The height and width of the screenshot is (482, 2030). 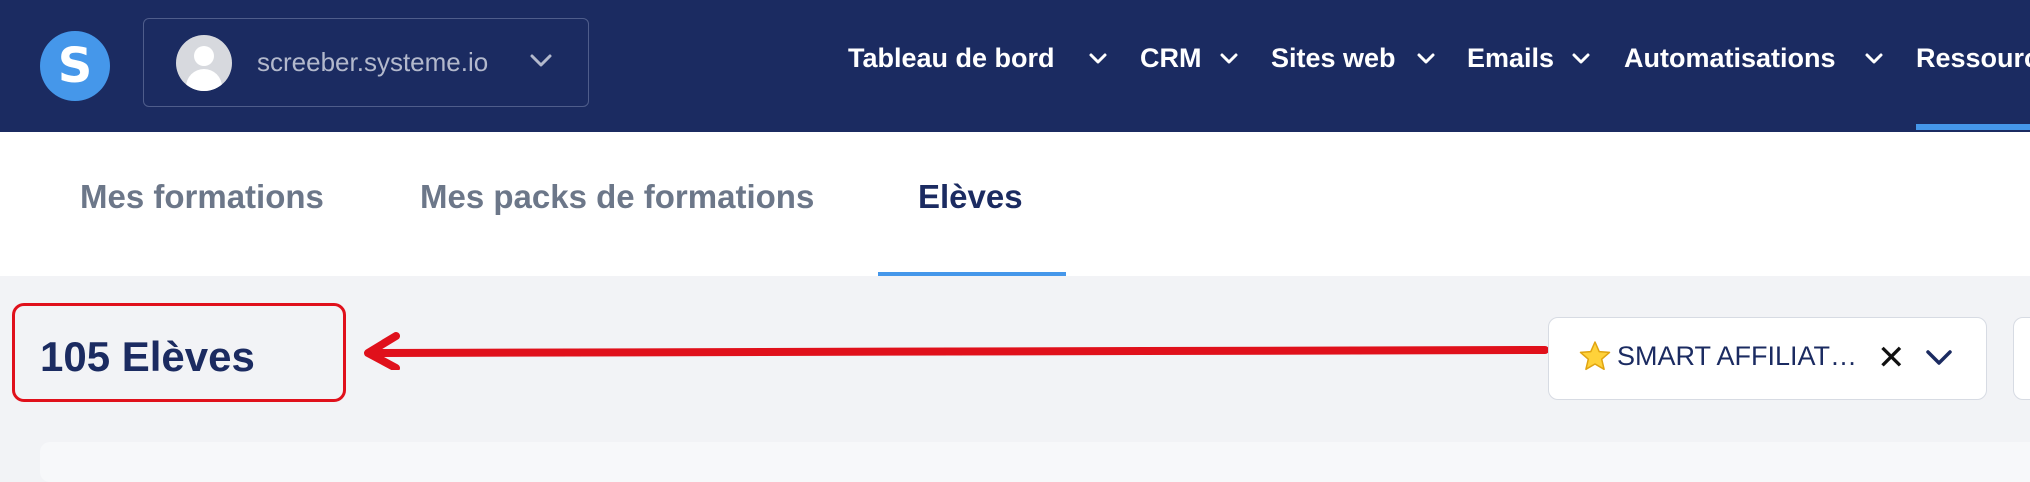 I want to click on student-count-title: 105 Elèves, so click(x=147, y=356).